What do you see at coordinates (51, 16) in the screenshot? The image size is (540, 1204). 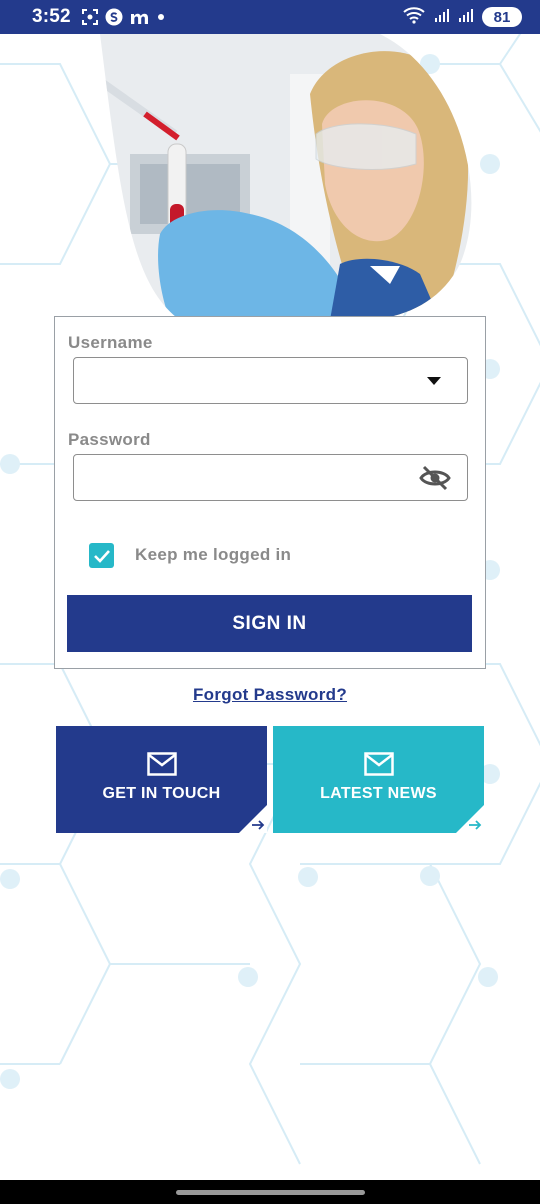 I see `status-time: 3:52` at bounding box center [51, 16].